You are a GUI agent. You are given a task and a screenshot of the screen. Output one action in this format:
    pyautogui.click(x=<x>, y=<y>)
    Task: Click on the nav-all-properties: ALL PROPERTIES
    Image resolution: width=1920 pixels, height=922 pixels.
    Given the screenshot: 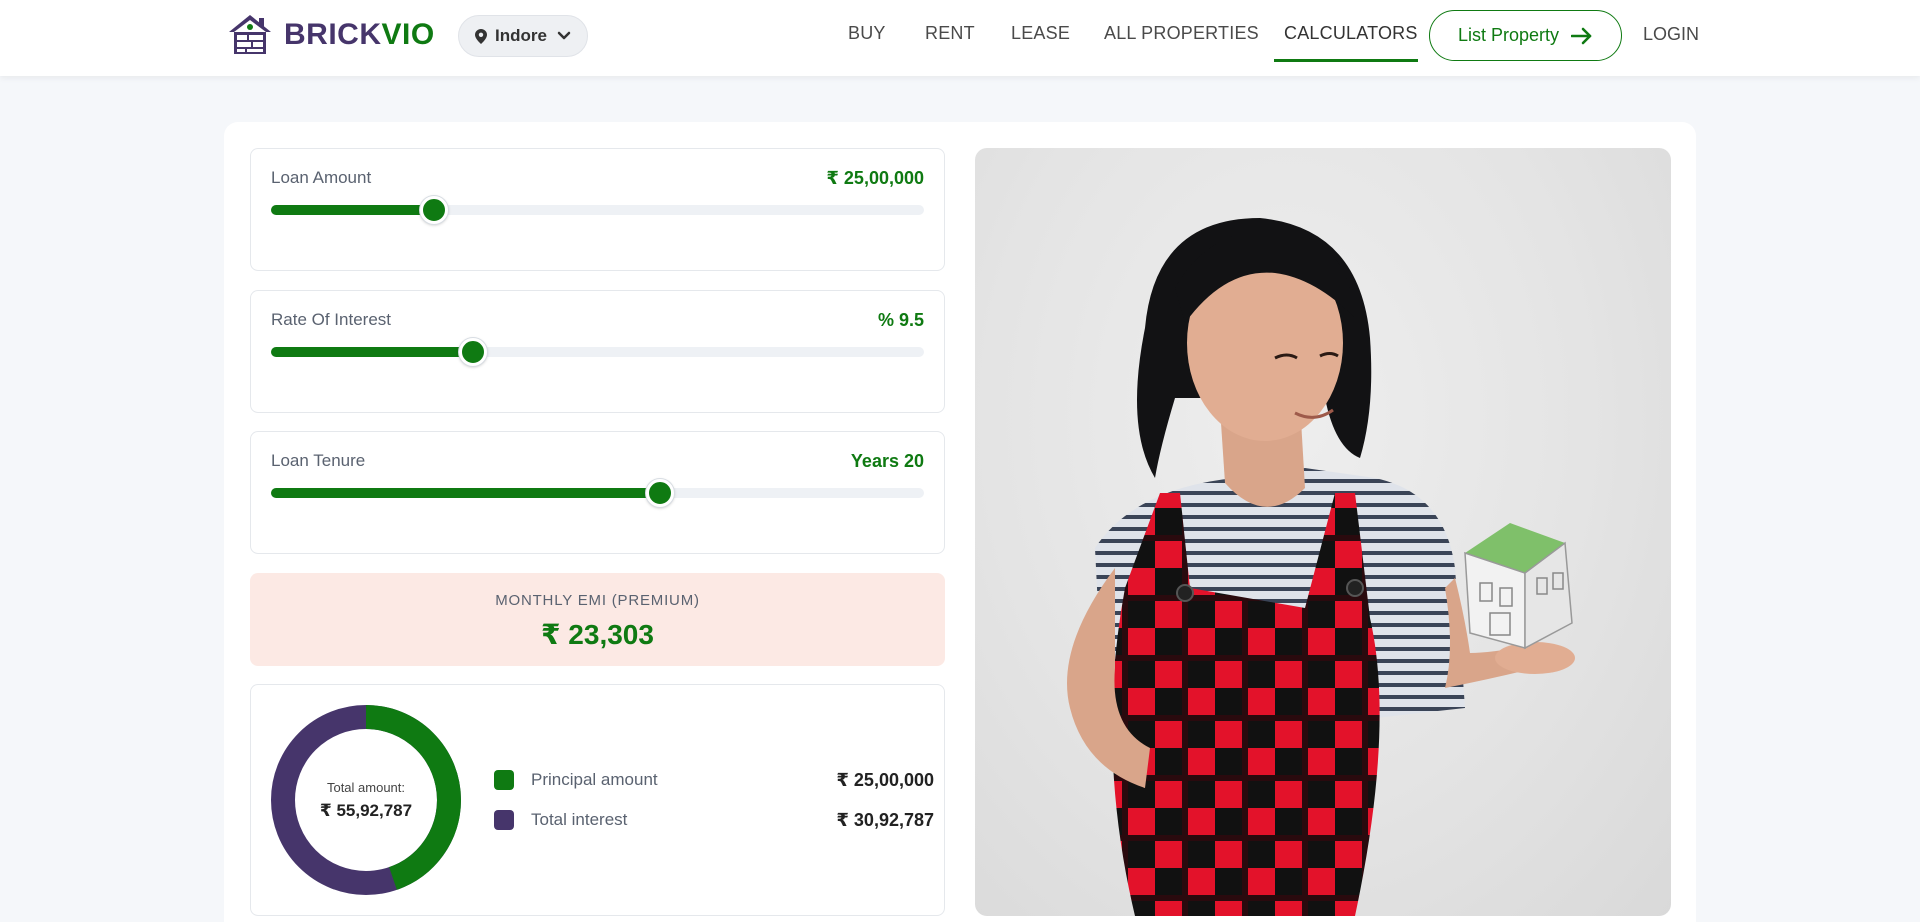 What is the action you would take?
    pyautogui.click(x=1181, y=33)
    